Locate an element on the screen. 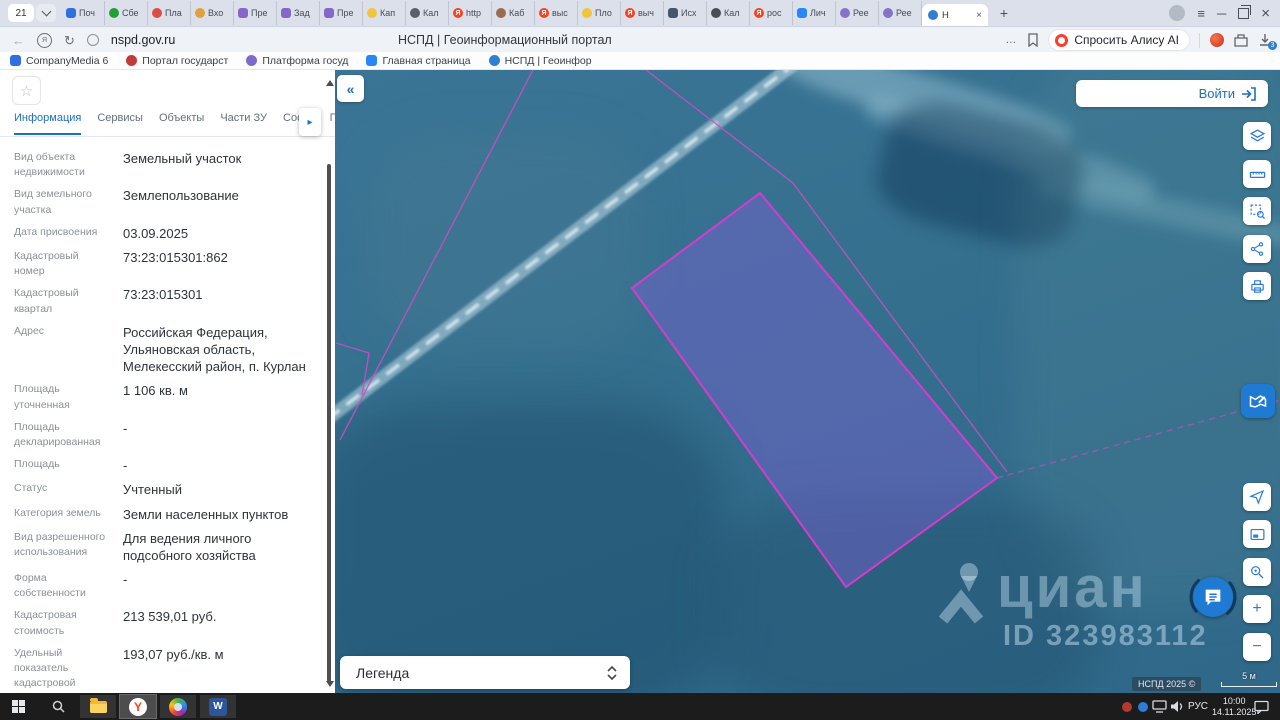 The height and width of the screenshot is (720, 1280). refresh-icon: ↻ is located at coordinates (69, 40).